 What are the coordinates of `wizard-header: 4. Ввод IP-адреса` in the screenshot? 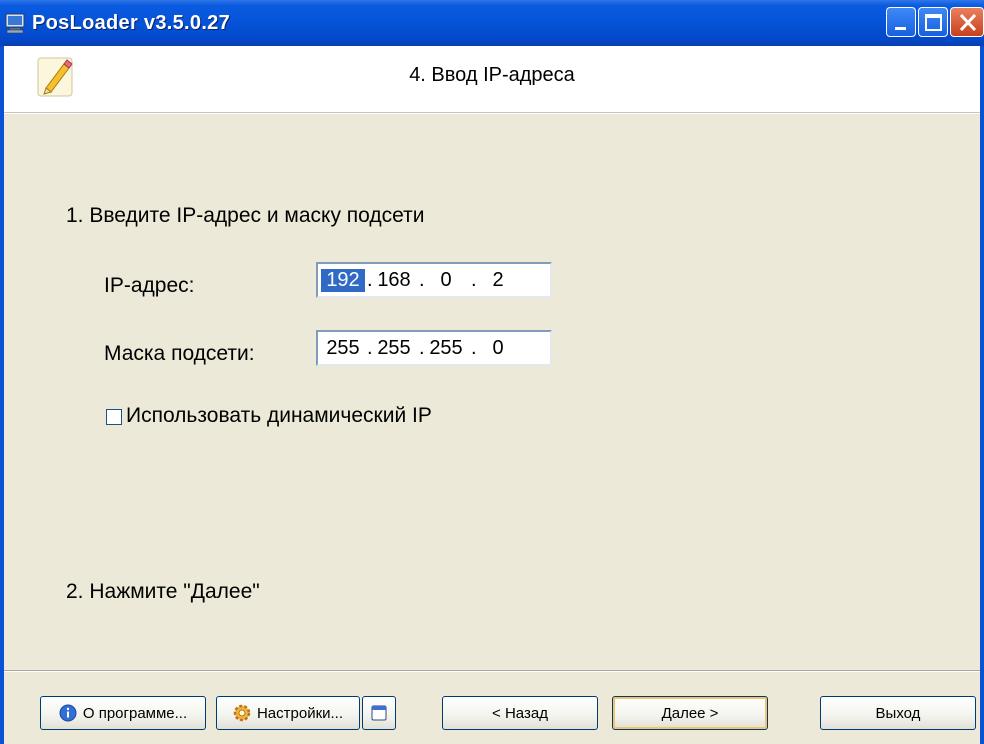 It's located at (492, 79).